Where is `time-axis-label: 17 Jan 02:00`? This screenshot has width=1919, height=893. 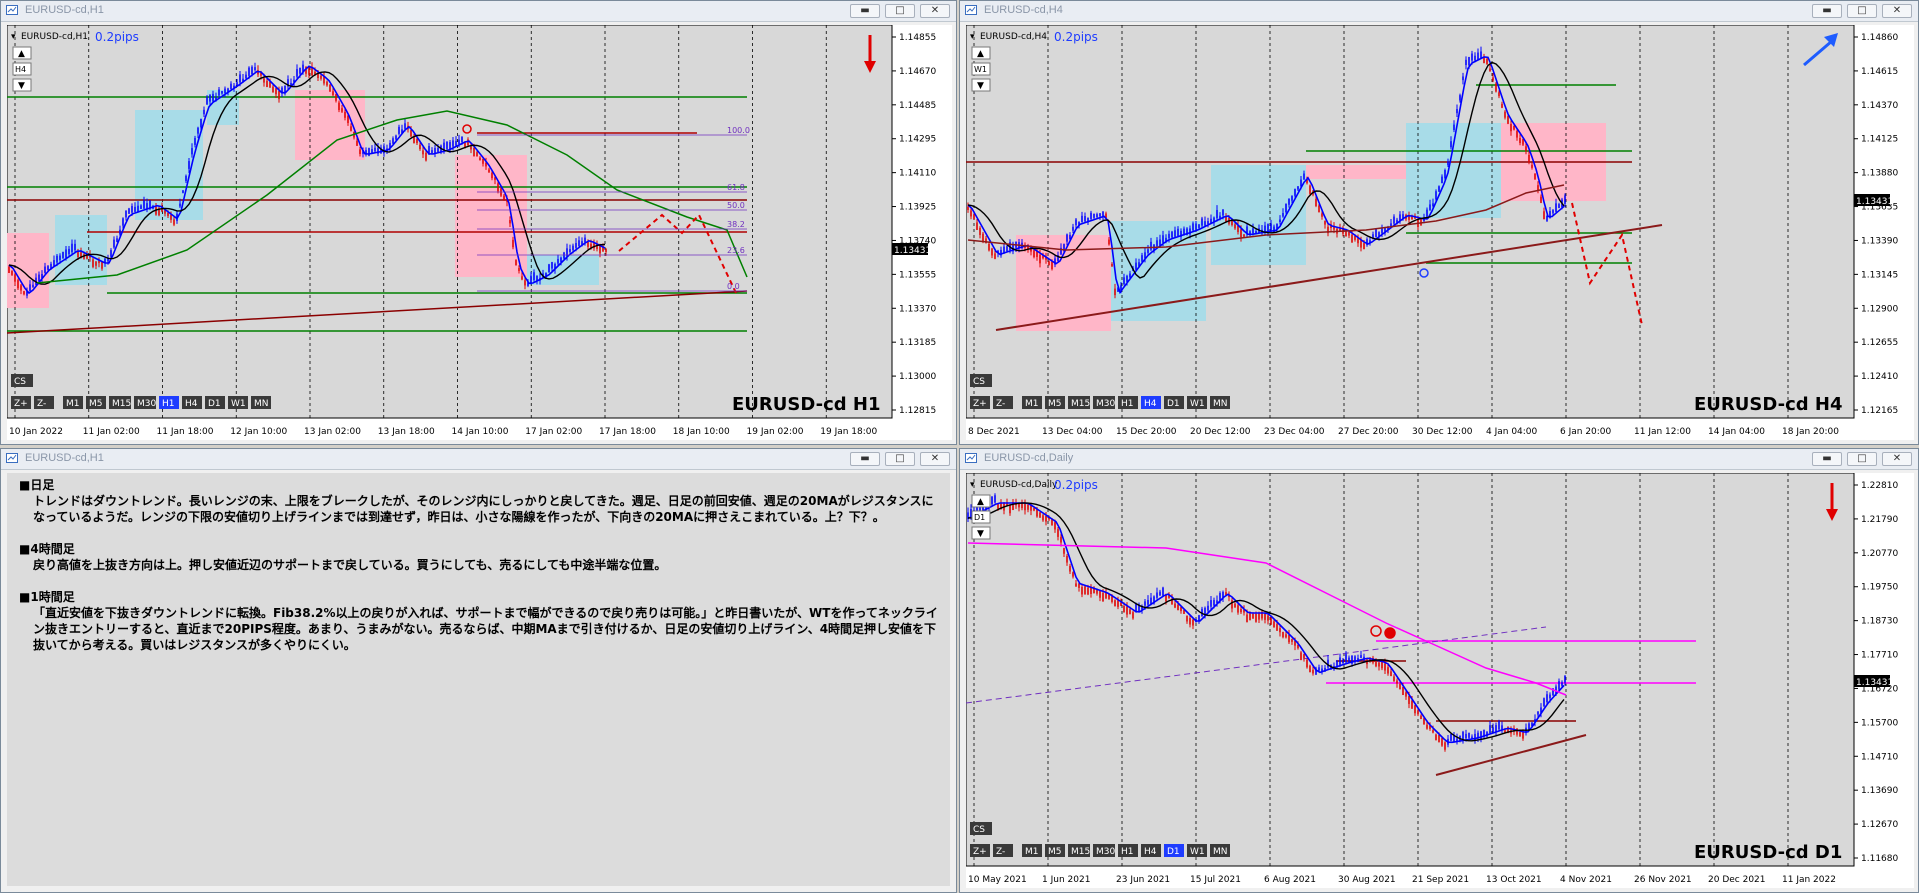 time-axis-label: 17 Jan 02:00 is located at coordinates (553, 432).